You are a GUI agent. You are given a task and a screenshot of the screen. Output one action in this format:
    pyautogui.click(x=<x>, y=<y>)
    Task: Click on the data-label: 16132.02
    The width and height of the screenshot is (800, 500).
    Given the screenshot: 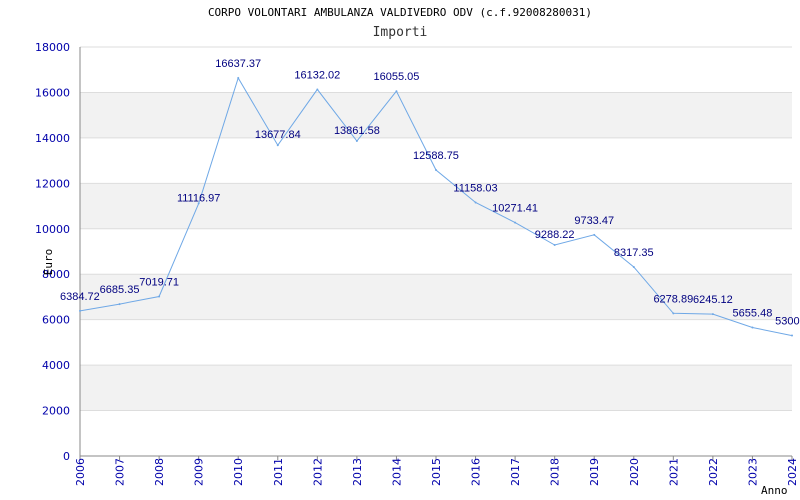 What is the action you would take?
    pyautogui.click(x=317, y=75)
    